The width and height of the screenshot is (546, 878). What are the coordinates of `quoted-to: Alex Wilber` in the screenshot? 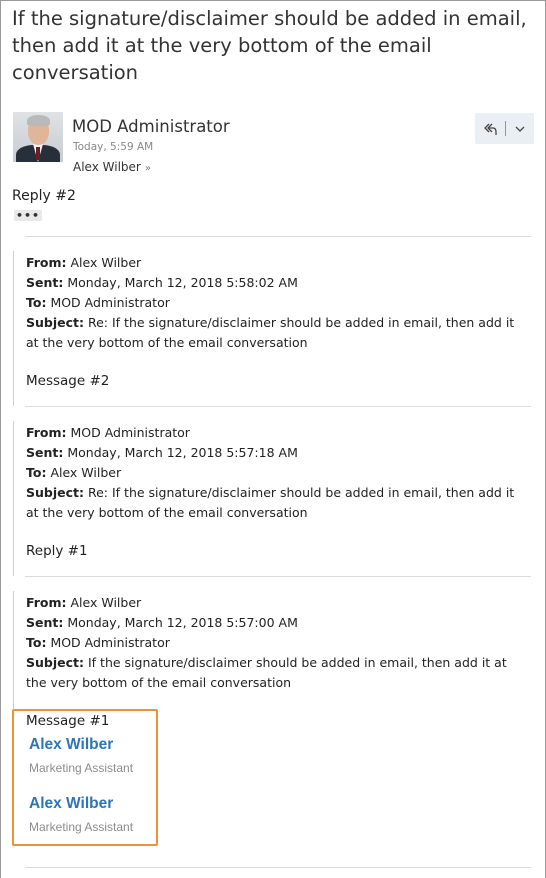 It's located at (86, 472).